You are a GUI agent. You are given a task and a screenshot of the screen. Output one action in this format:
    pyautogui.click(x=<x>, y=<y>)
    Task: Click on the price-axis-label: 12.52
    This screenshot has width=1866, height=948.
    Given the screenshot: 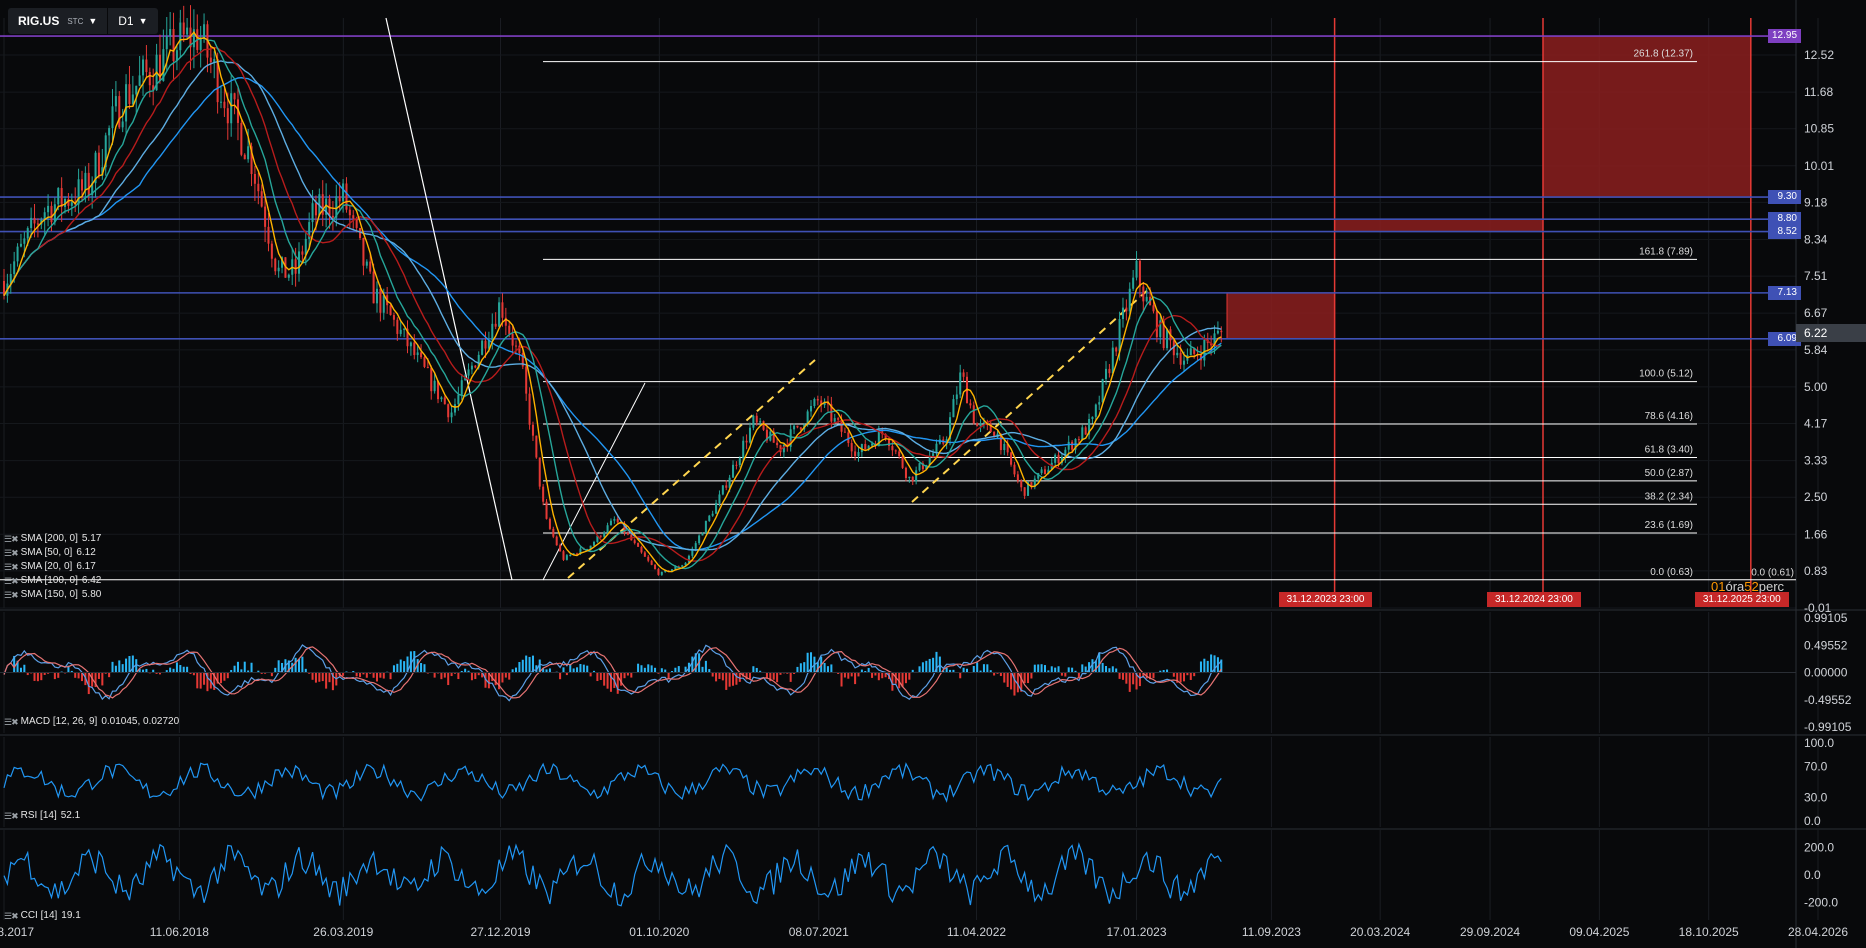 What is the action you would take?
    pyautogui.click(x=1819, y=55)
    